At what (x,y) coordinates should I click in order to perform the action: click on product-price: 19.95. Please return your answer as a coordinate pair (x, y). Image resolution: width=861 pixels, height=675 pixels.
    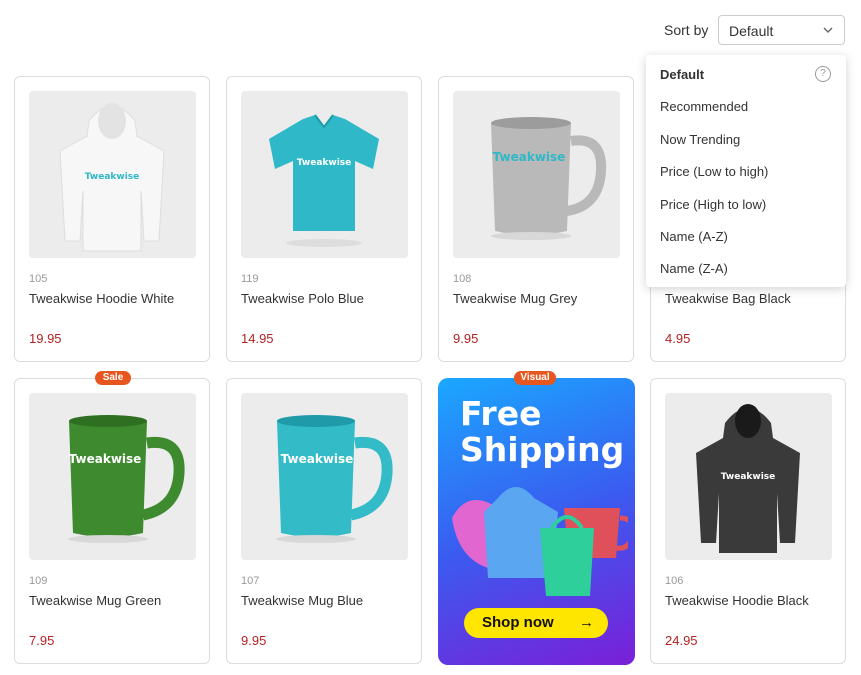
    Looking at the image, I should click on (45, 338).